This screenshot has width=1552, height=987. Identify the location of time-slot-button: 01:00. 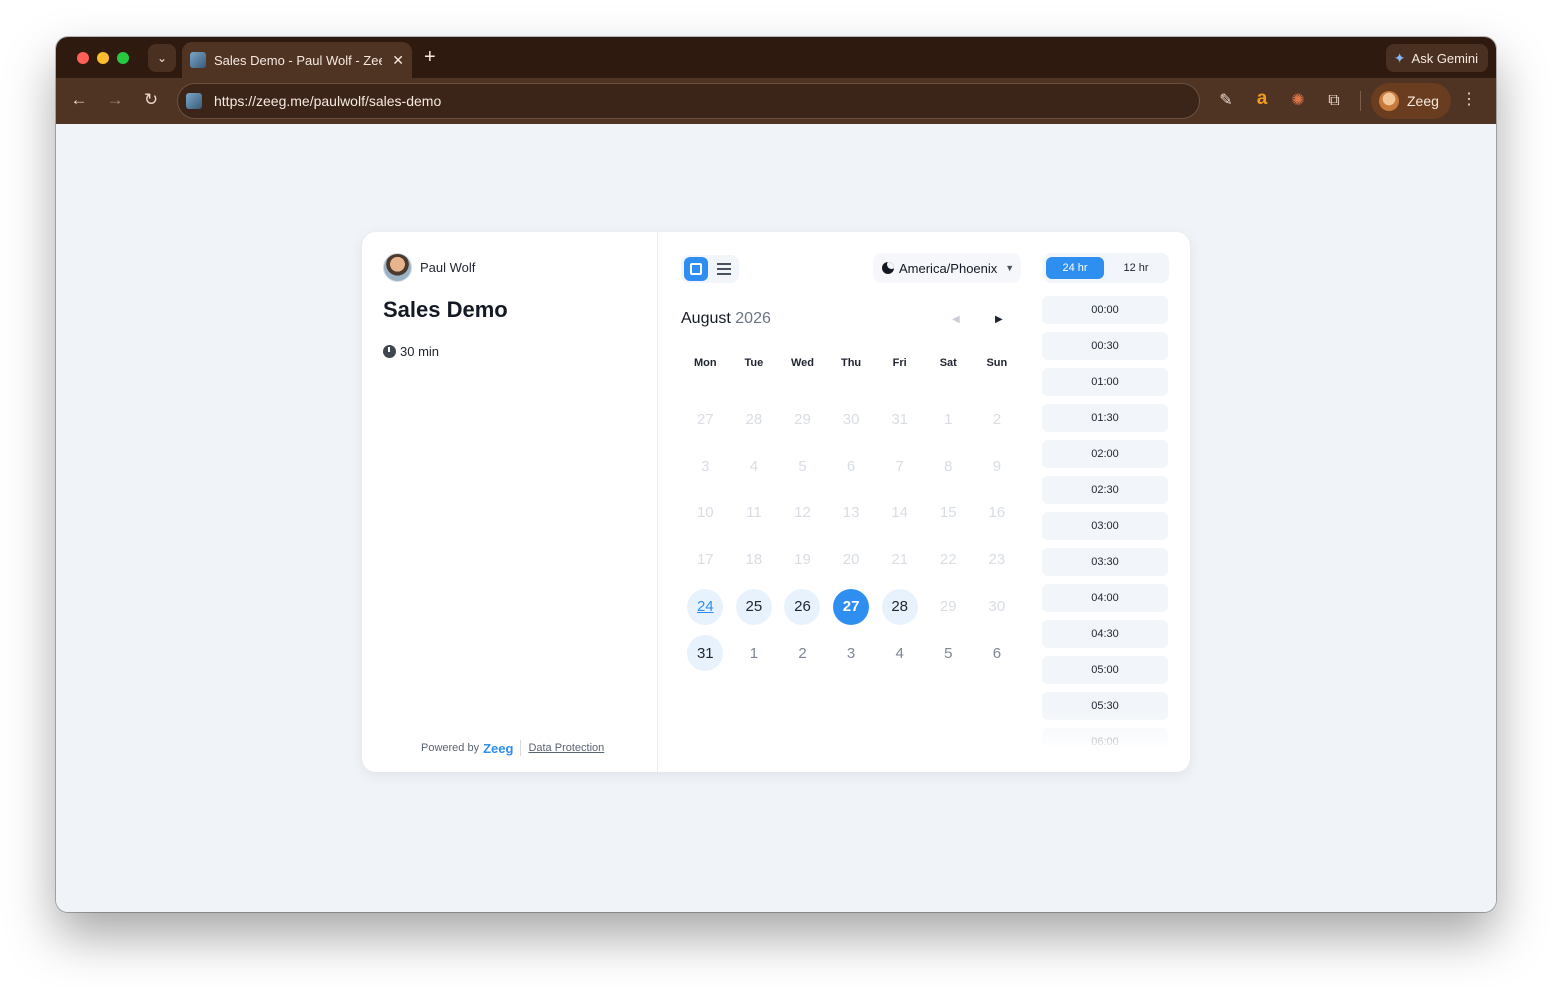
(1105, 382).